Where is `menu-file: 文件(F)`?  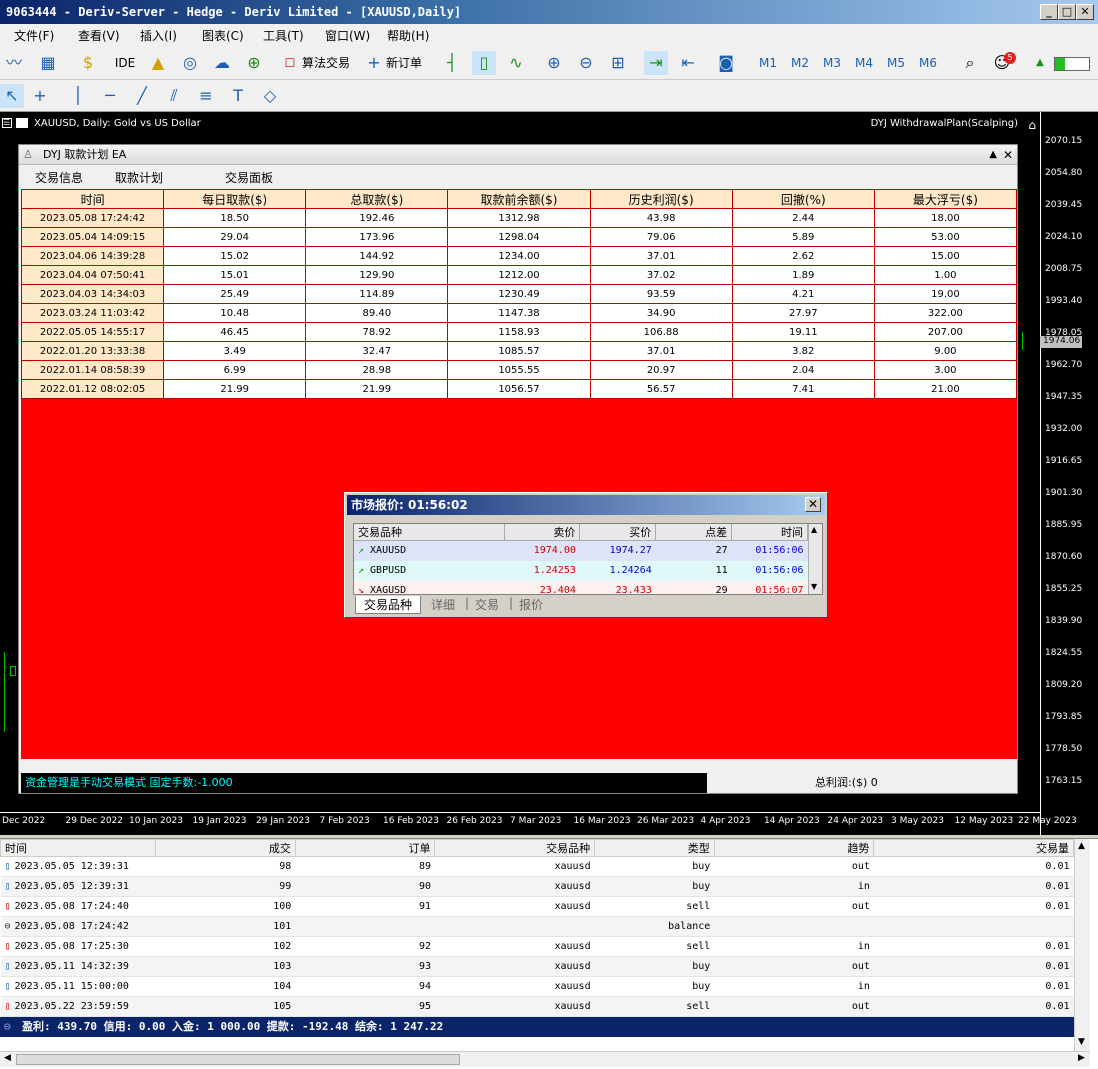 menu-file: 文件(F) is located at coordinates (34, 35).